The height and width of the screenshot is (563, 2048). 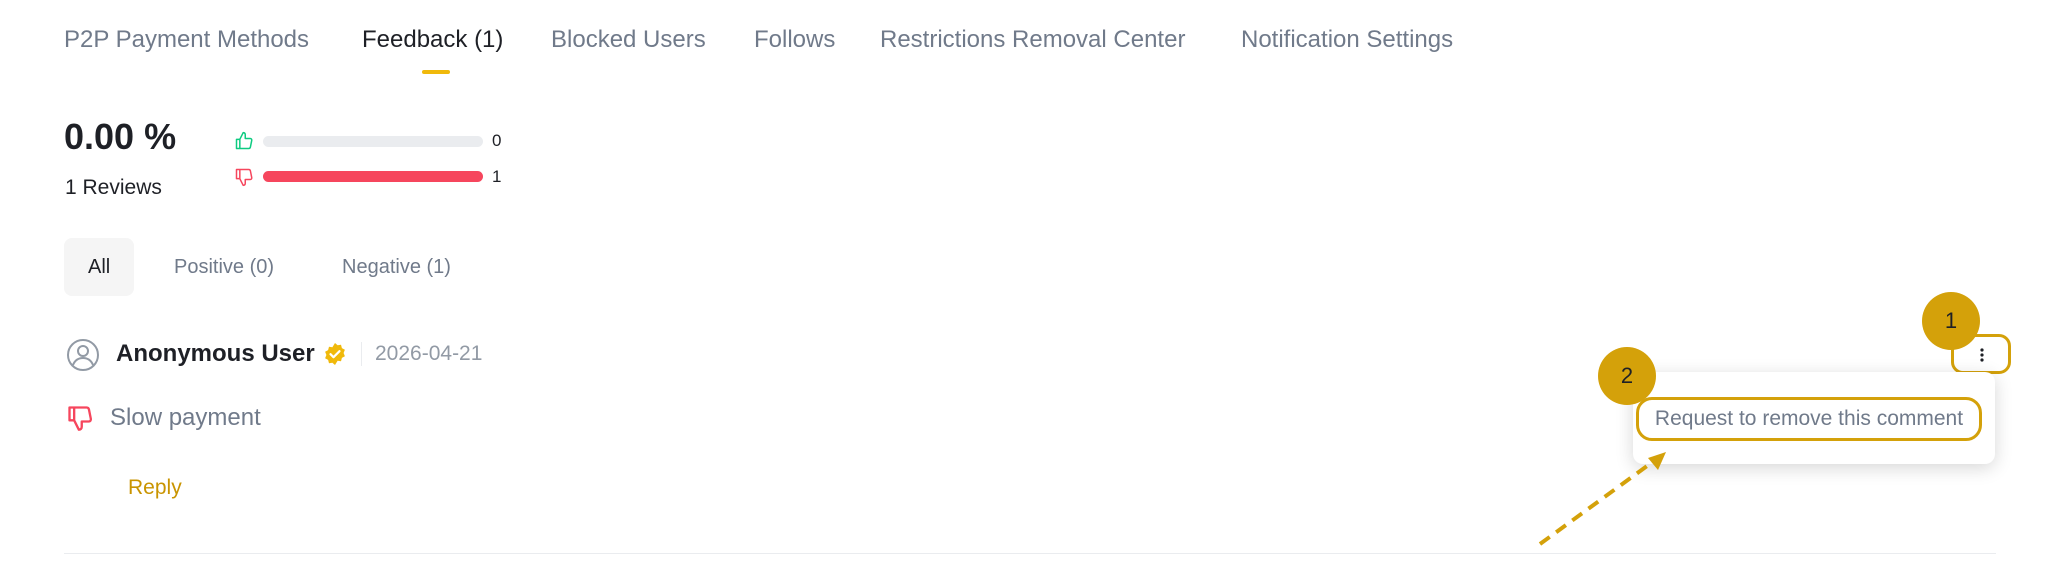 I want to click on review-divider, so click(x=1030, y=553).